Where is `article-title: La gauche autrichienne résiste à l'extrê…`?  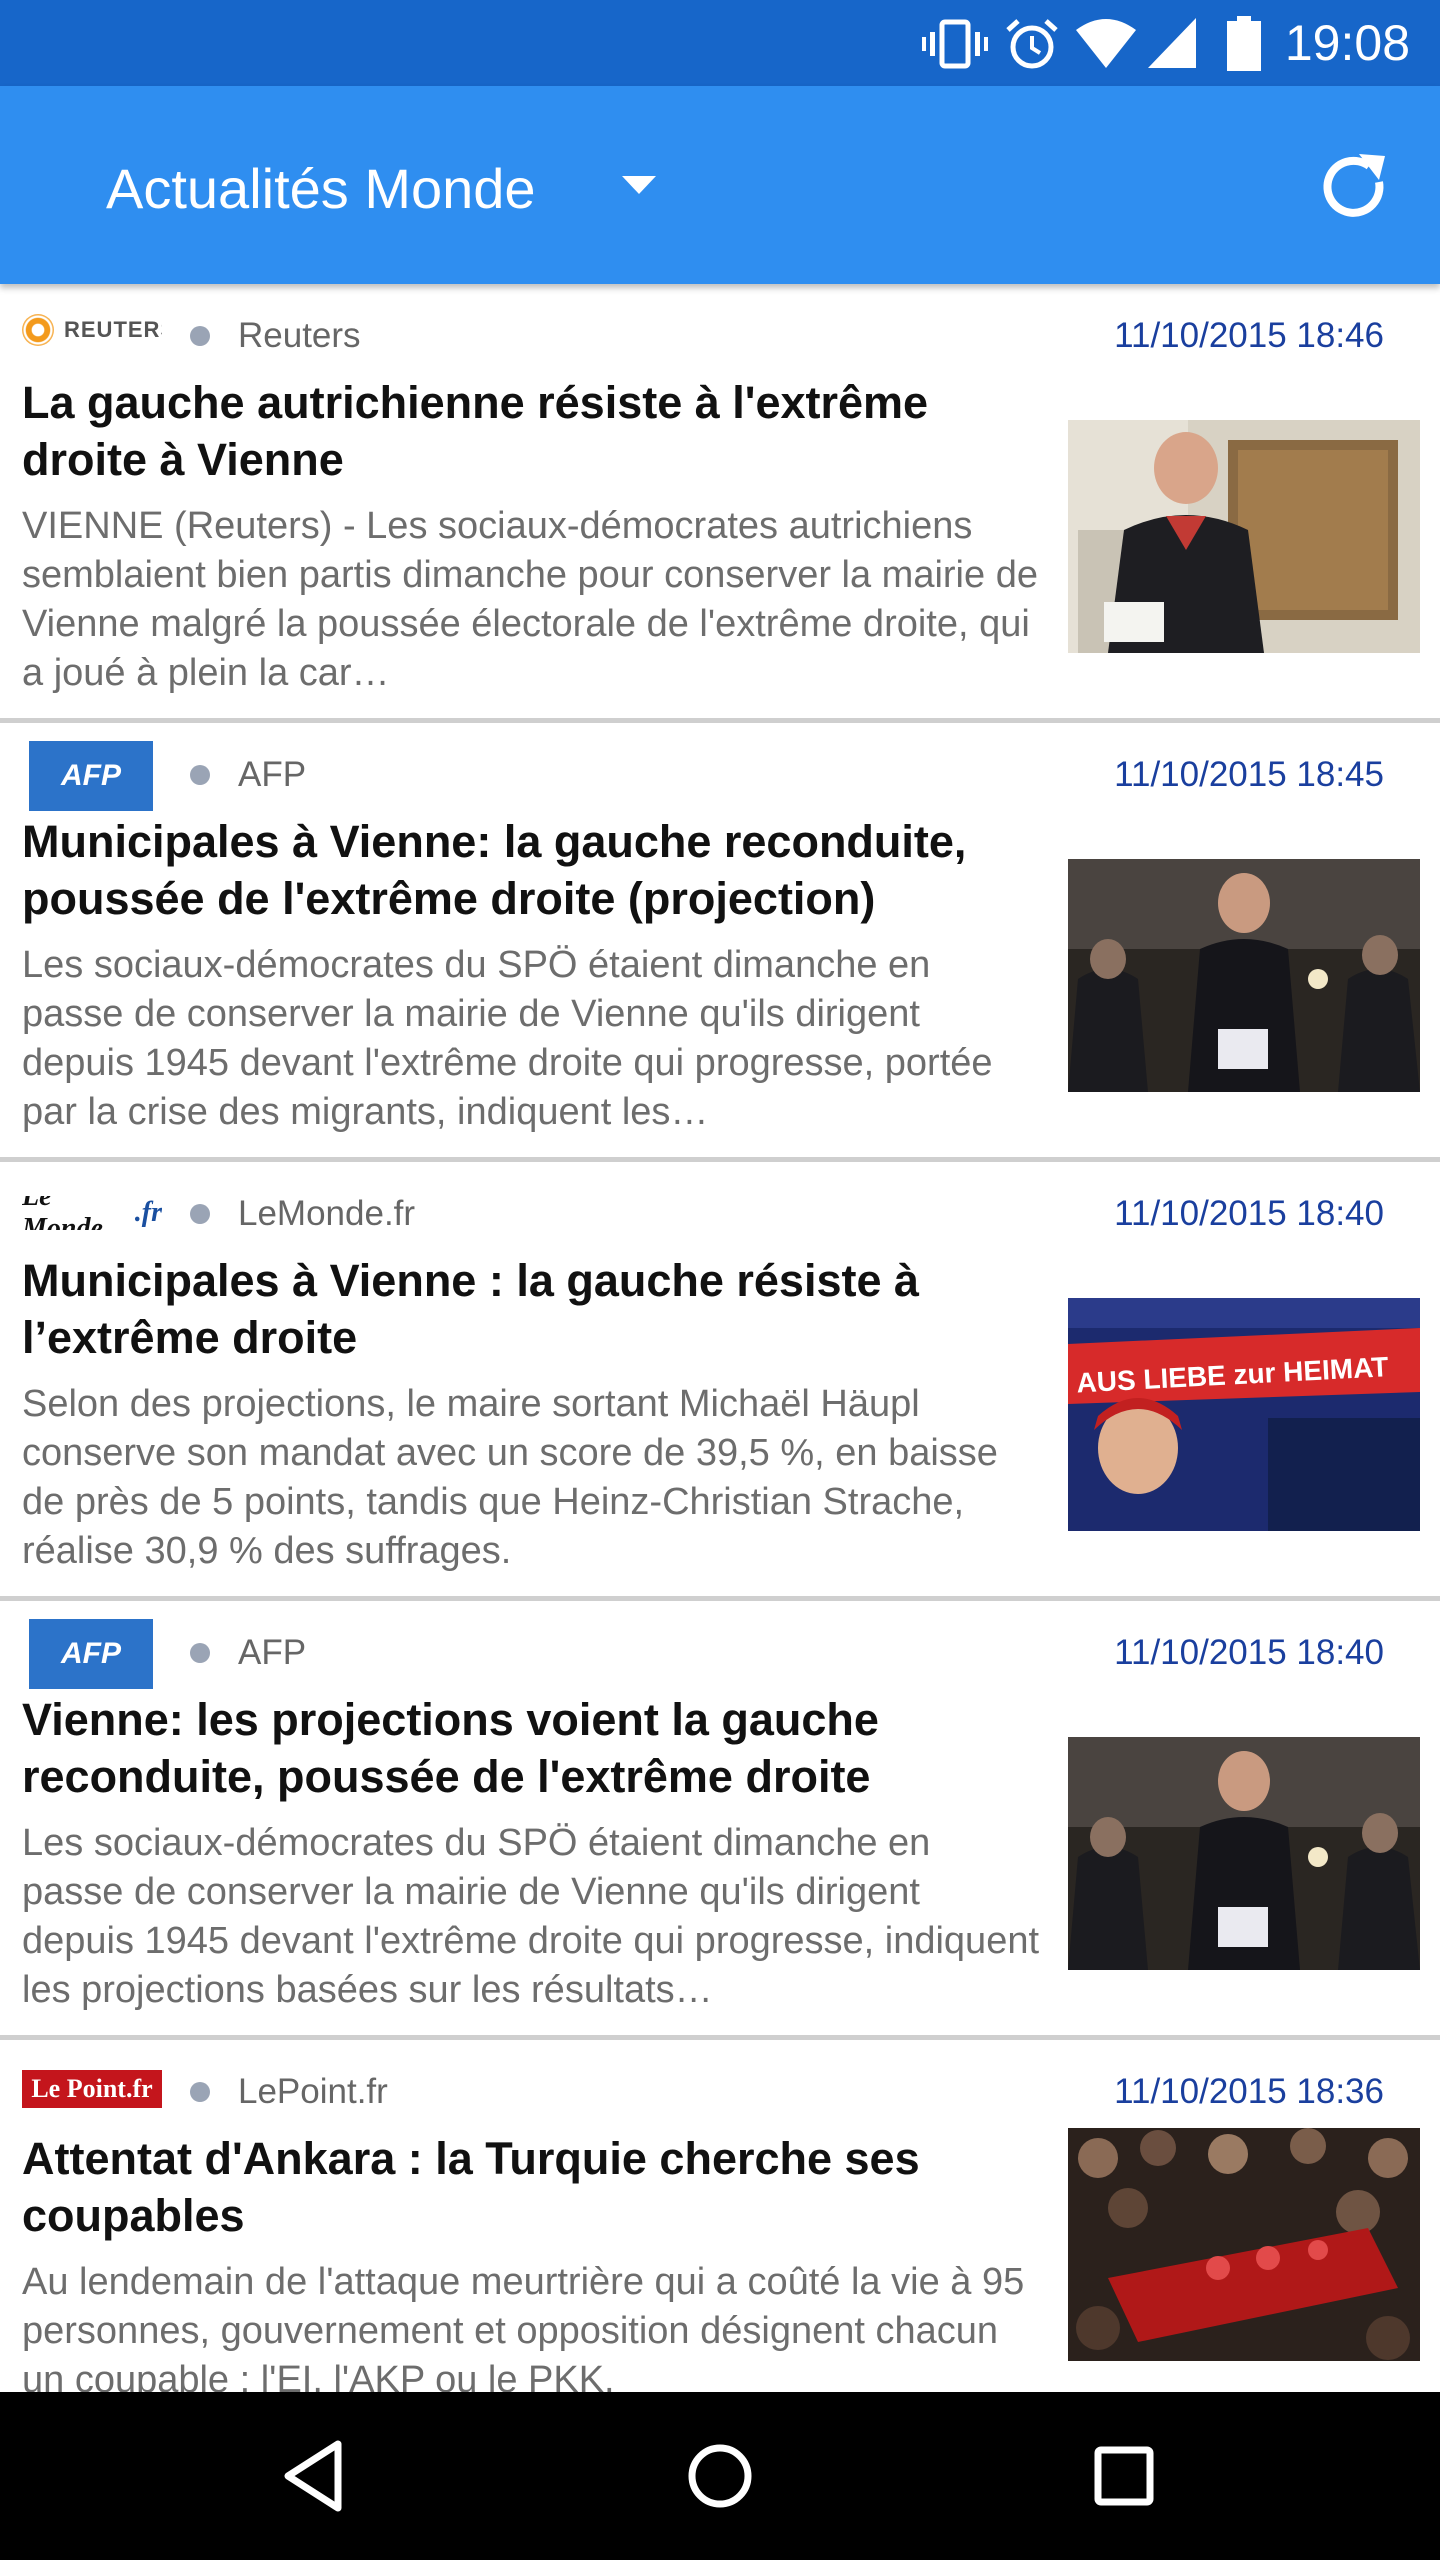 article-title: La gauche autrichienne résiste à l'extrê… is located at coordinates (532, 431).